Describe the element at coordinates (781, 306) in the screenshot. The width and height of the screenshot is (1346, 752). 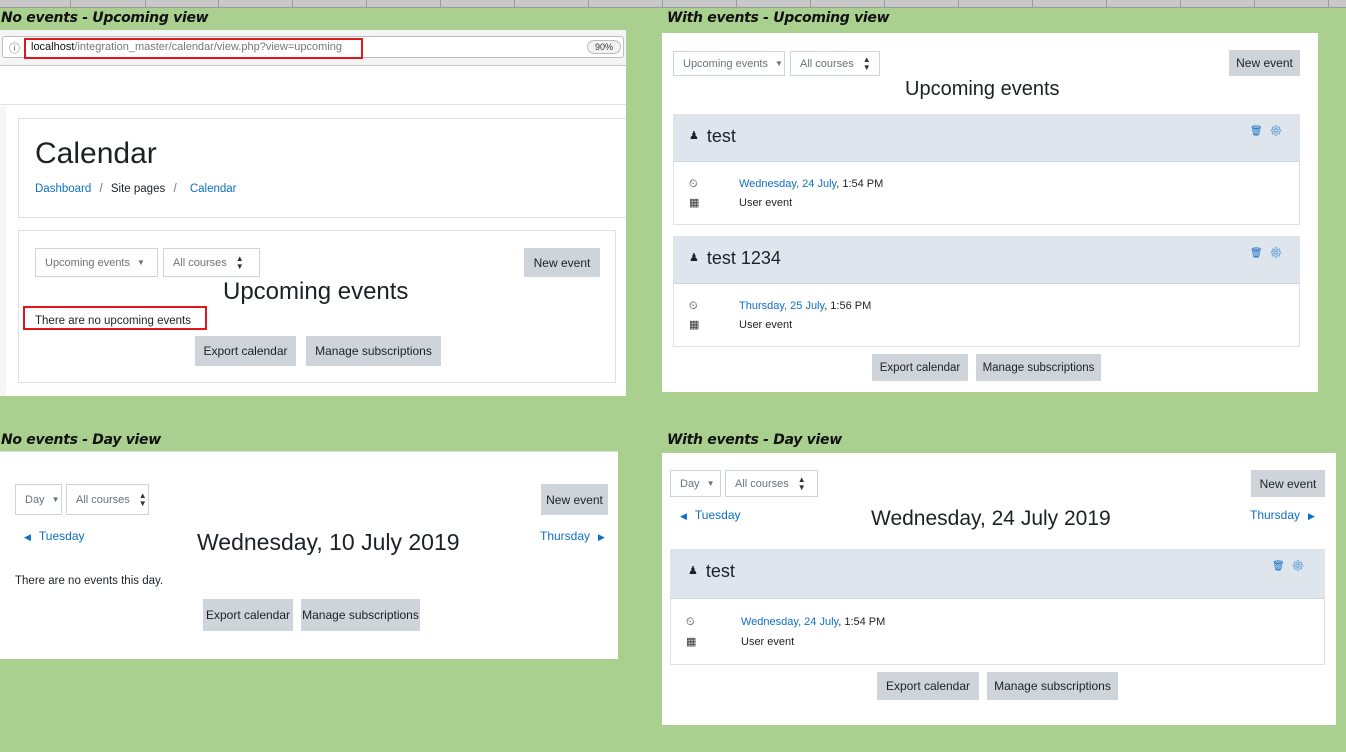
I see `event-date-link: Thursday, 25 July` at that location.